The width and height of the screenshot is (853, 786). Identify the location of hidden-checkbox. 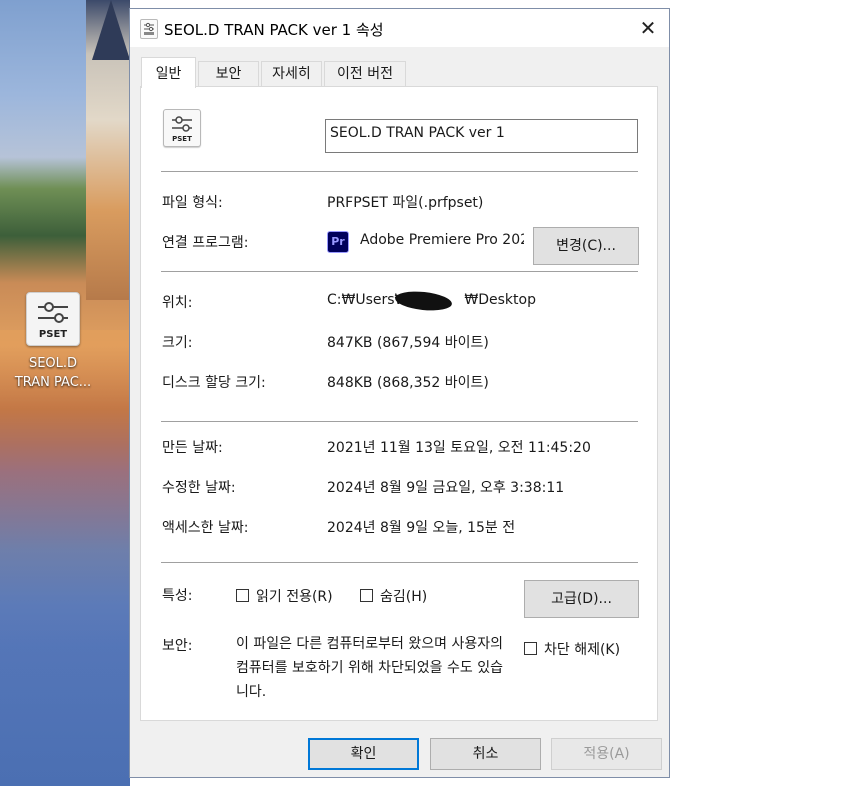
(366, 595).